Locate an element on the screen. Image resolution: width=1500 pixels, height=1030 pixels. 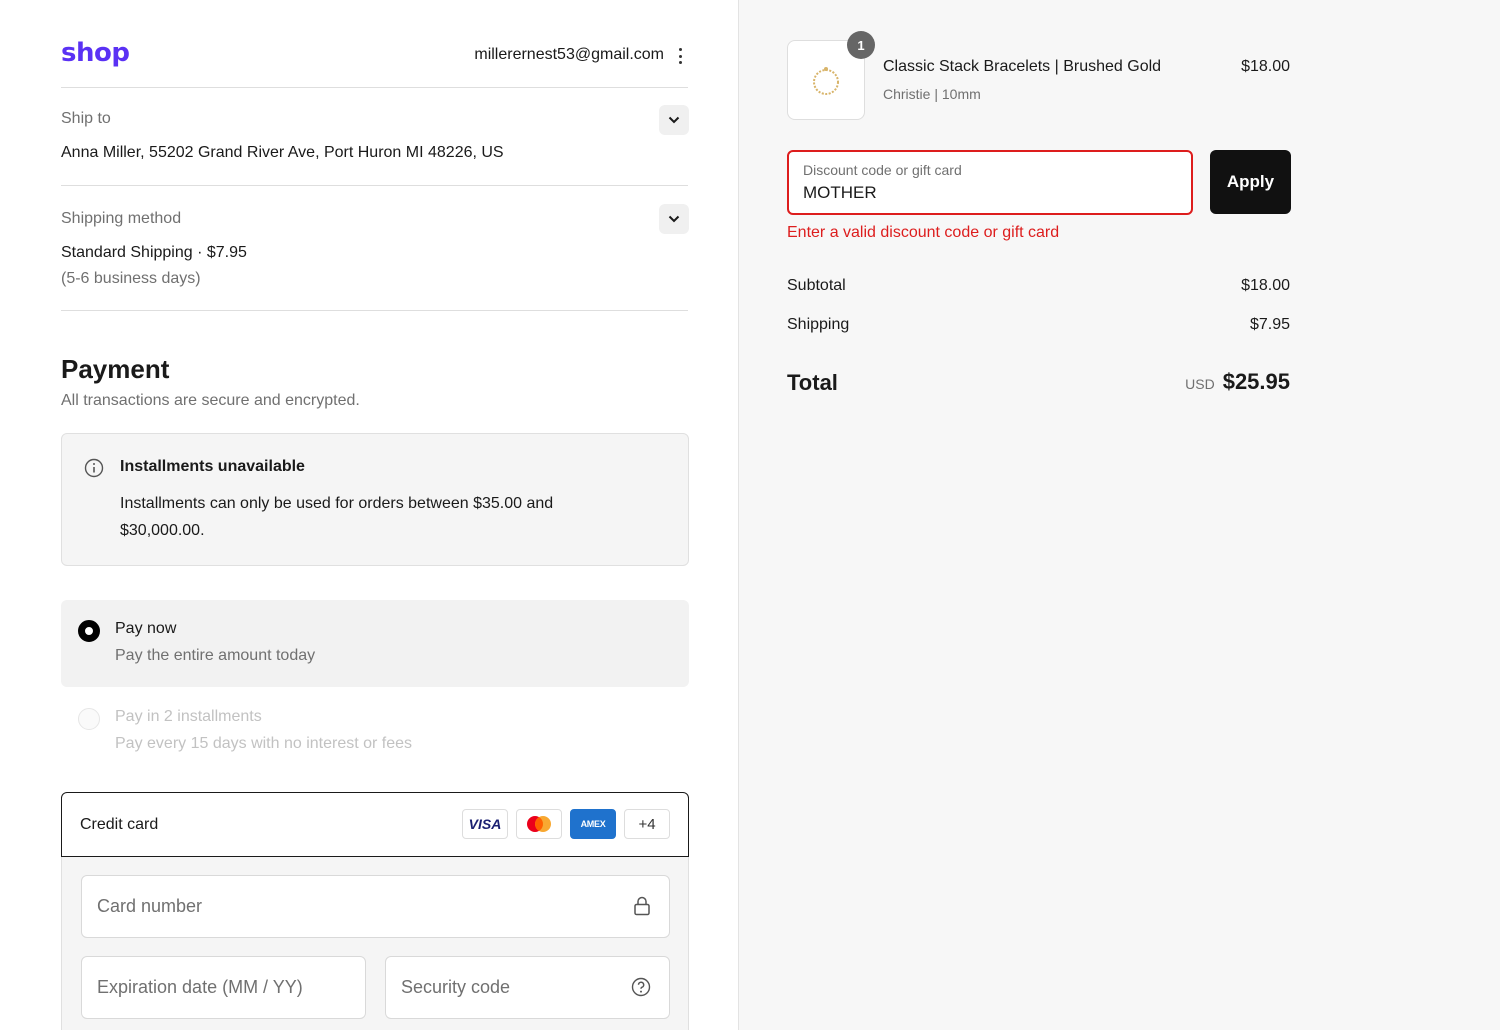
account-menu-icon is located at coordinates (680, 56).